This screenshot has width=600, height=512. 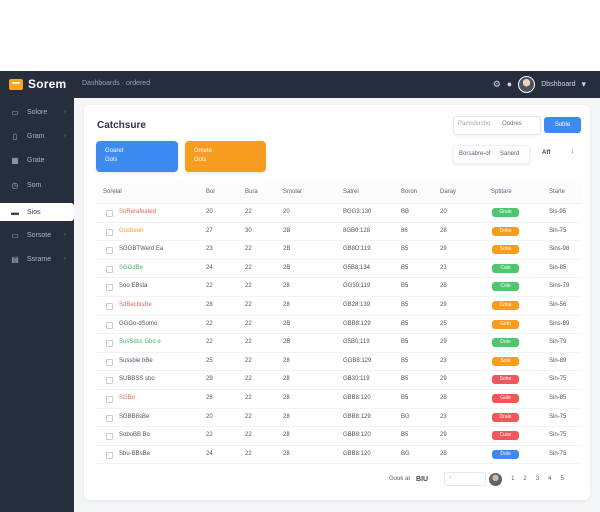 What do you see at coordinates (561, 479) in the screenshot?
I see `page-number: 5` at bounding box center [561, 479].